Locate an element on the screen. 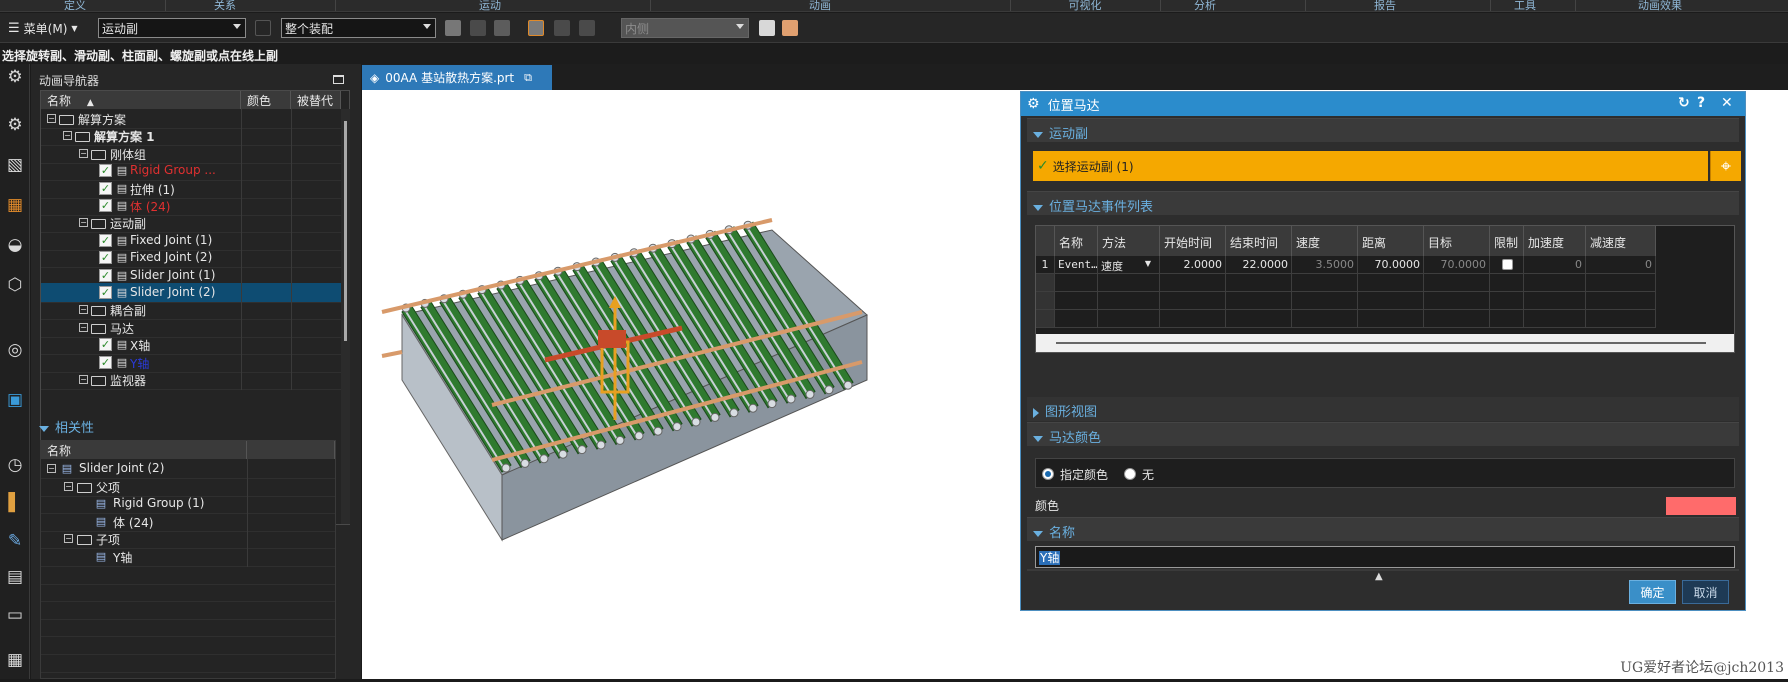 This screenshot has width=1788, height=682. motor-name-input: Y轴 is located at coordinates (1385, 557).